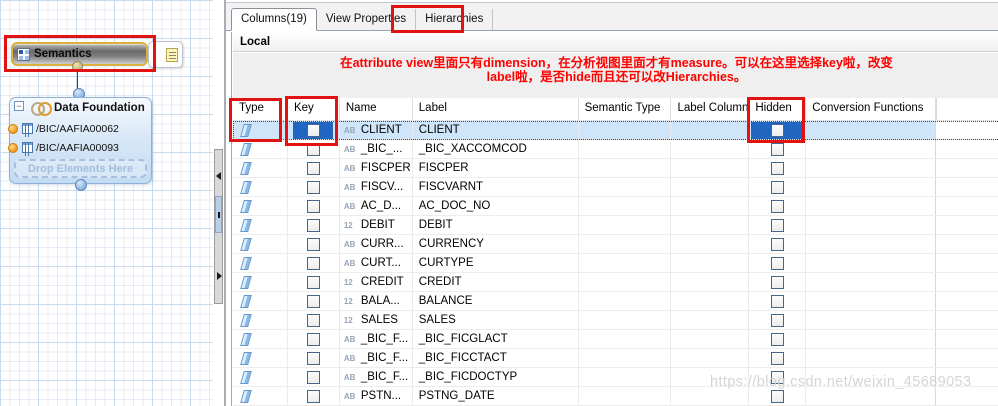 This screenshot has height=406, width=998. Describe the element at coordinates (63, 147) in the screenshot. I see `table-item: /BIC/AAFIA00093` at that location.